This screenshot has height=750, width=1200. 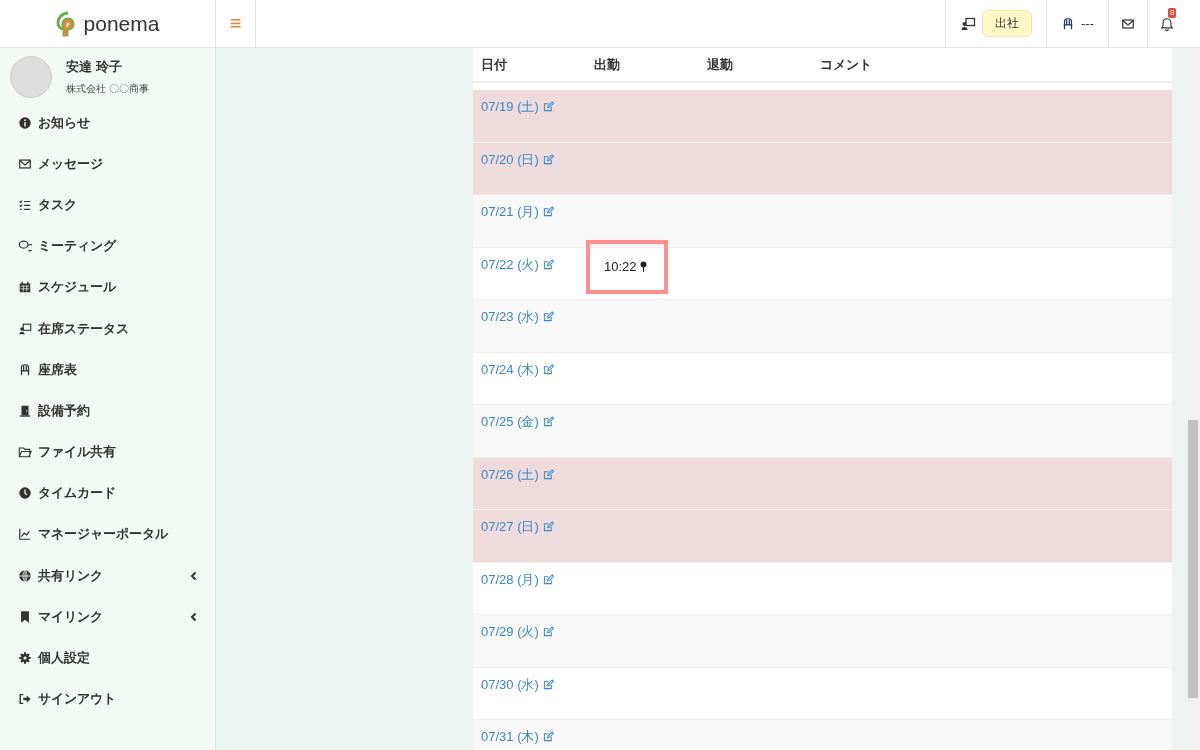 What do you see at coordinates (107, 658) in the screenshot?
I see `sidebar-item: 個人設定` at bounding box center [107, 658].